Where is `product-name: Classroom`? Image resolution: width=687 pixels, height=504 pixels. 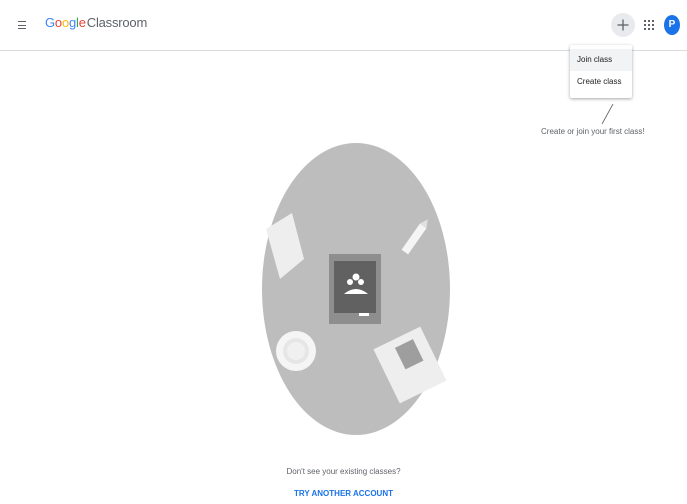 product-name: Classroom is located at coordinates (117, 22).